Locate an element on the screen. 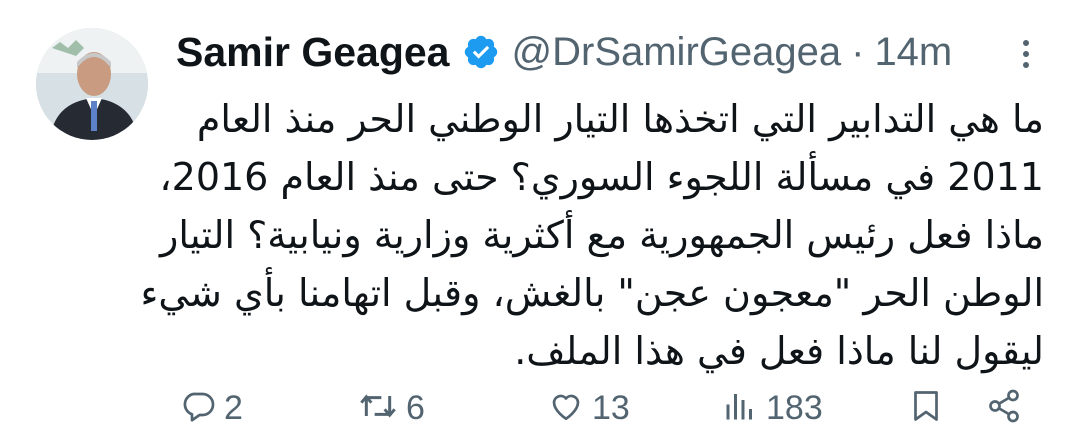 The height and width of the screenshot is (438, 1080). reply-icon is located at coordinates (198, 408).